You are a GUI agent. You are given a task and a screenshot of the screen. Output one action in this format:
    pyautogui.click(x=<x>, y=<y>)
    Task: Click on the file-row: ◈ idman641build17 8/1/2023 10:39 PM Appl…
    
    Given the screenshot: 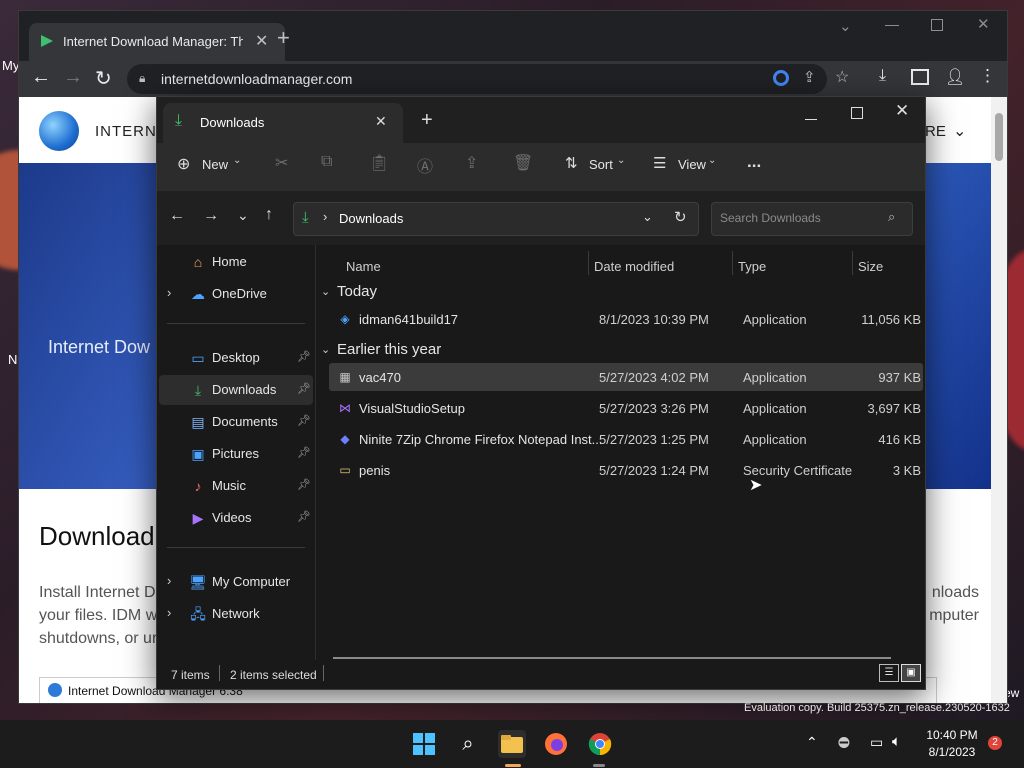 What is the action you would take?
    pyautogui.click(x=626, y=319)
    